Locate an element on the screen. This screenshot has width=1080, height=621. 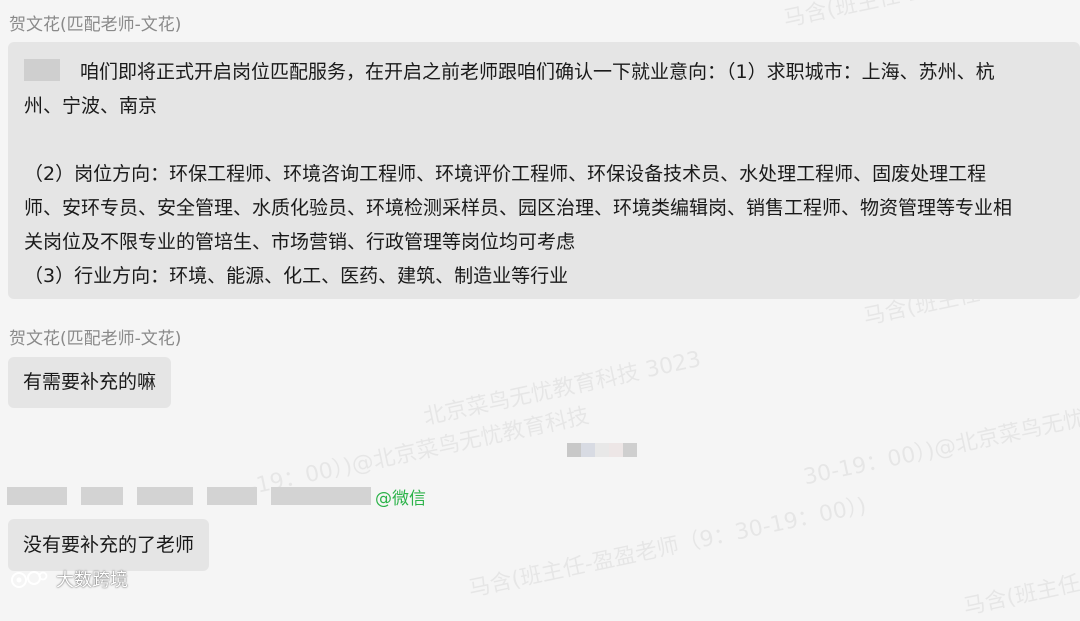
message-sender-row: @微信 is located at coordinates (216, 497).